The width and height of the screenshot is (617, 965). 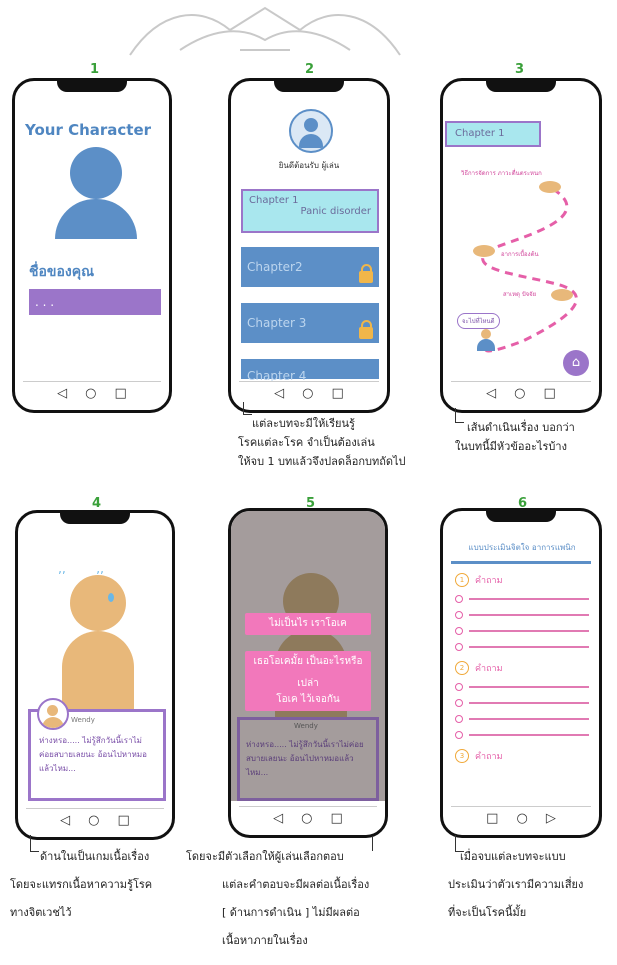 I want to click on android-navbar: □ ○ ▷, so click(x=521, y=817).